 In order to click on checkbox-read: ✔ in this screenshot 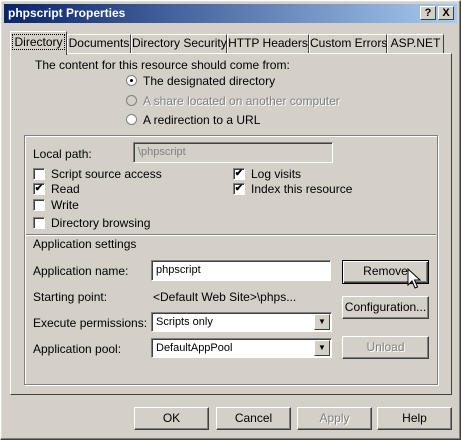, I will do `click(39, 189)`.